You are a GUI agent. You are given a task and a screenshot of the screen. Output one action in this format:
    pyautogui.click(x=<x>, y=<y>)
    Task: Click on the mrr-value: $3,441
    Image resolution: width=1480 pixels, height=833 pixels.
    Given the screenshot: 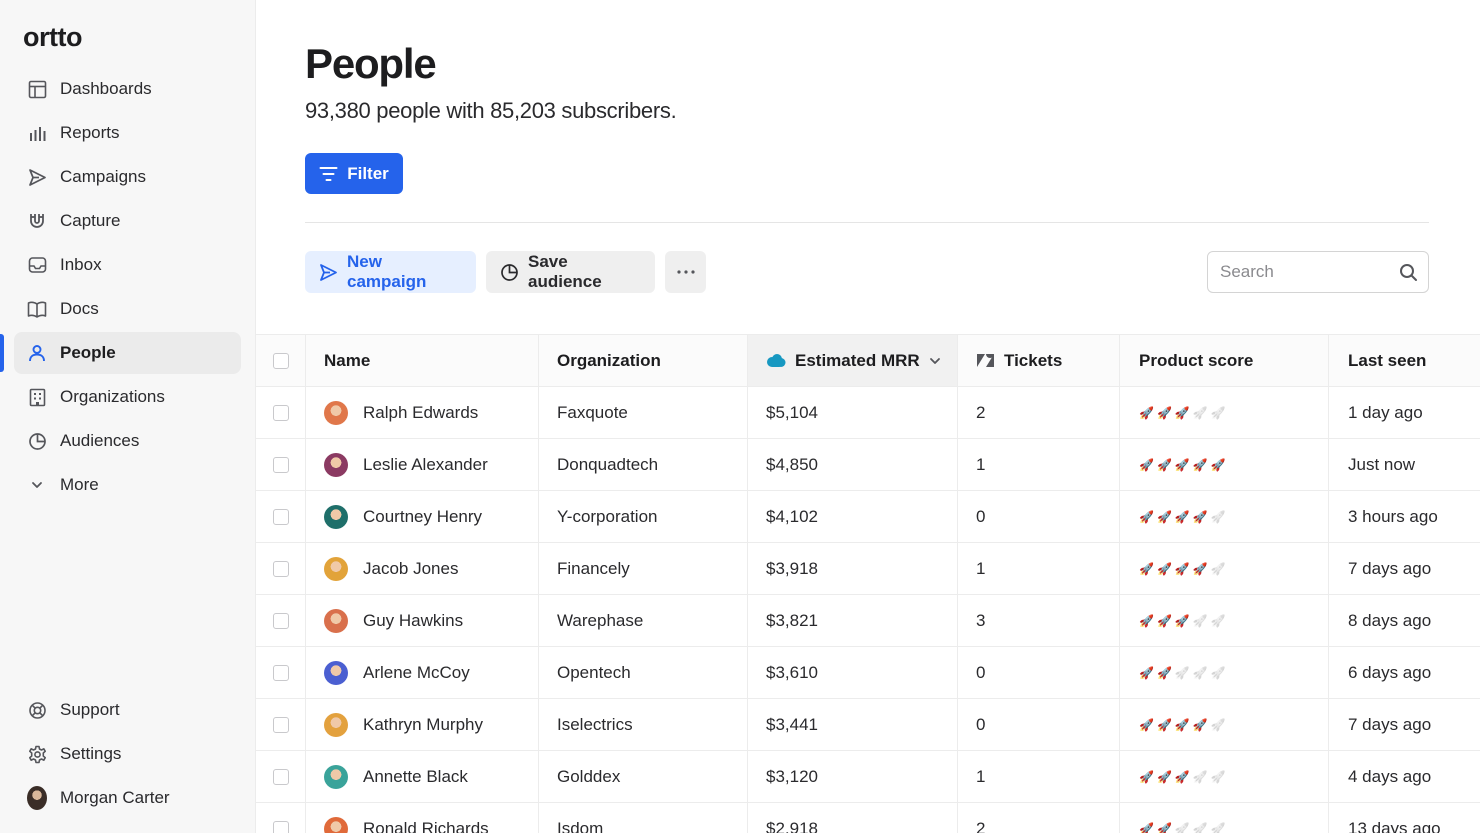 What is the action you would take?
    pyautogui.click(x=792, y=724)
    